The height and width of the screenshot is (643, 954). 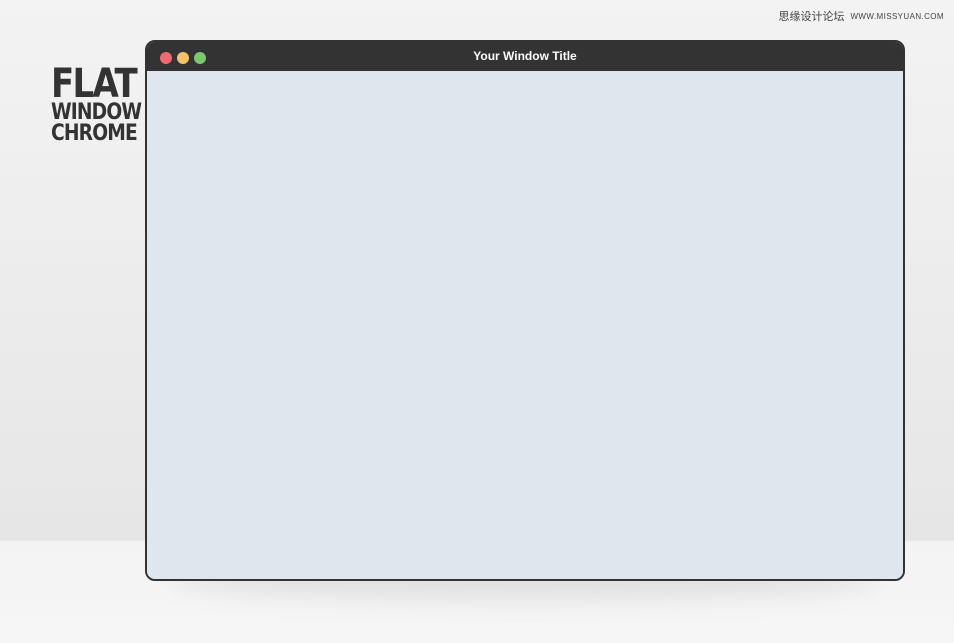 I want to click on watermark-site: WWW.MISSYUAN.COM, so click(x=897, y=16).